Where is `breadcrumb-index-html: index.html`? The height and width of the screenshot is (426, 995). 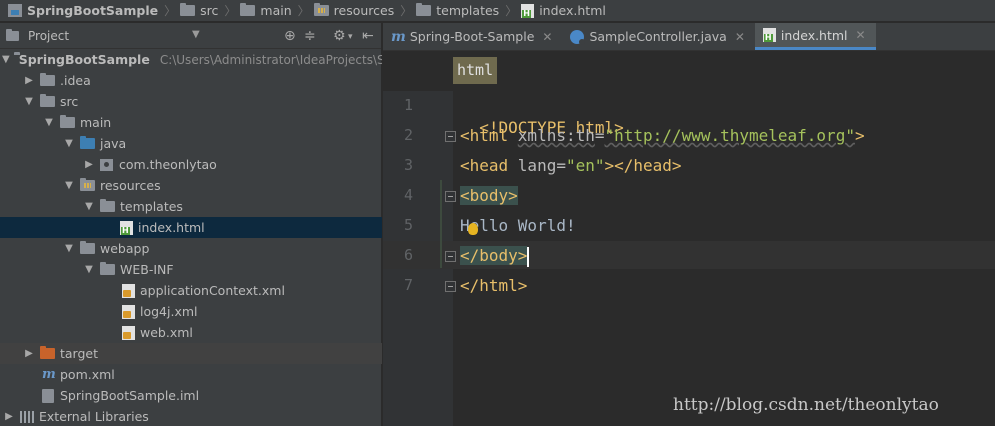
breadcrumb-index-html: index.html is located at coordinates (563, 10).